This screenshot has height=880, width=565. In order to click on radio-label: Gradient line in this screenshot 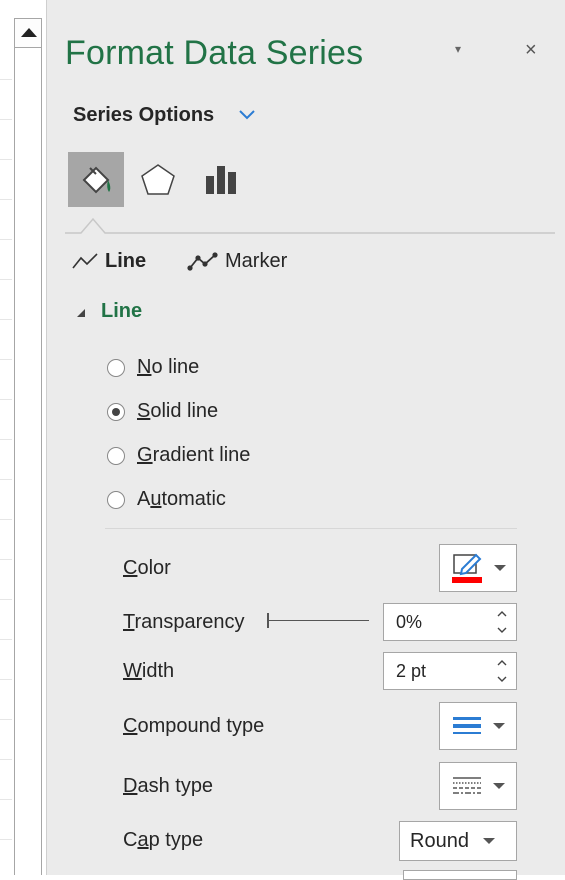, I will do `click(194, 455)`.